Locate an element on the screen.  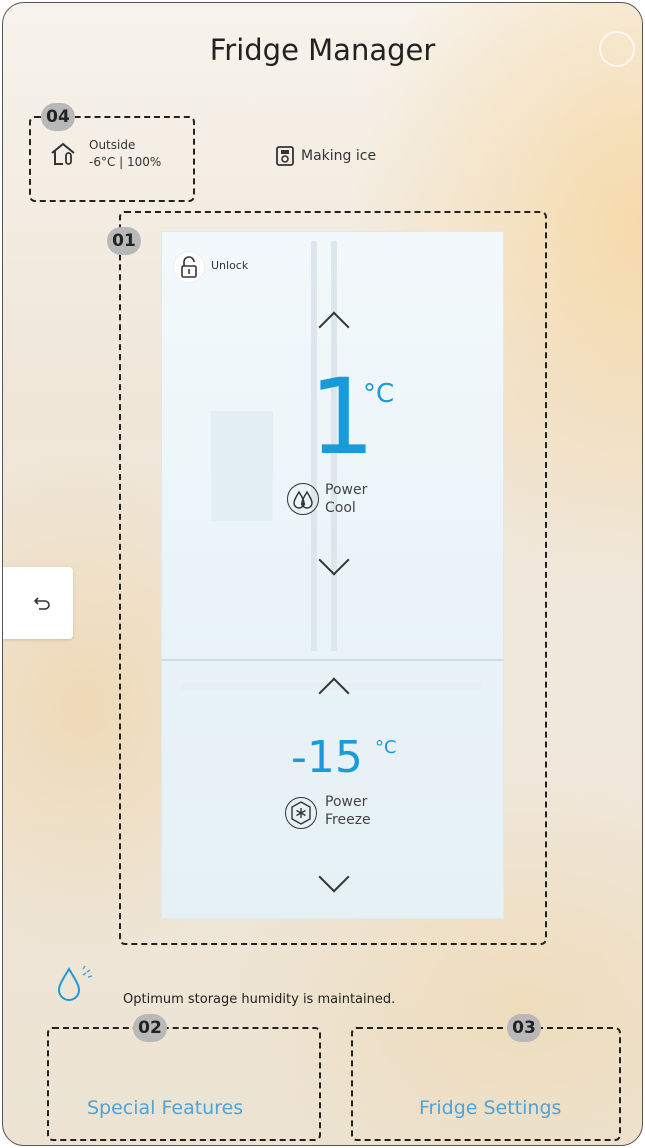
power-freeze-line1: Power is located at coordinates (346, 802).